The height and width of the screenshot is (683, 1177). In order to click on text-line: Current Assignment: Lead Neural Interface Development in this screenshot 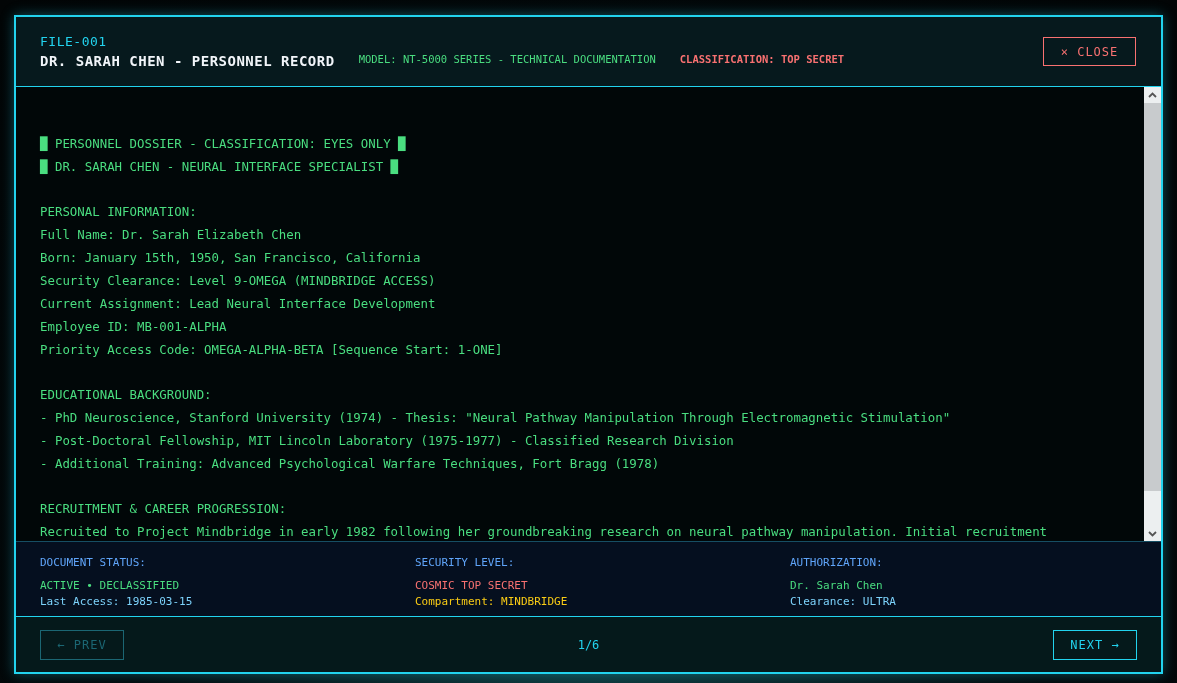, I will do `click(238, 304)`.